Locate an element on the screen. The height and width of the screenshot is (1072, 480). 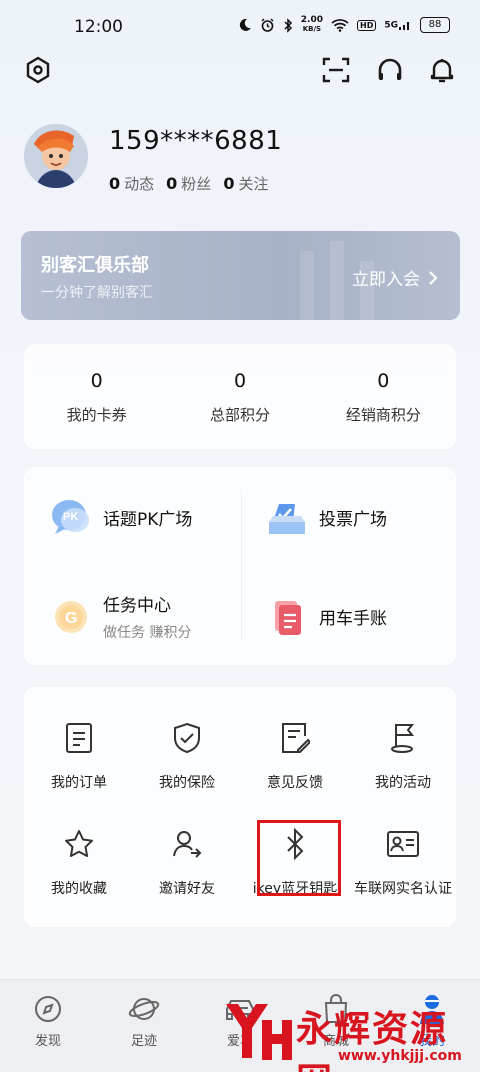
my-coupons: 0 我的卡券 is located at coordinates (96, 396).